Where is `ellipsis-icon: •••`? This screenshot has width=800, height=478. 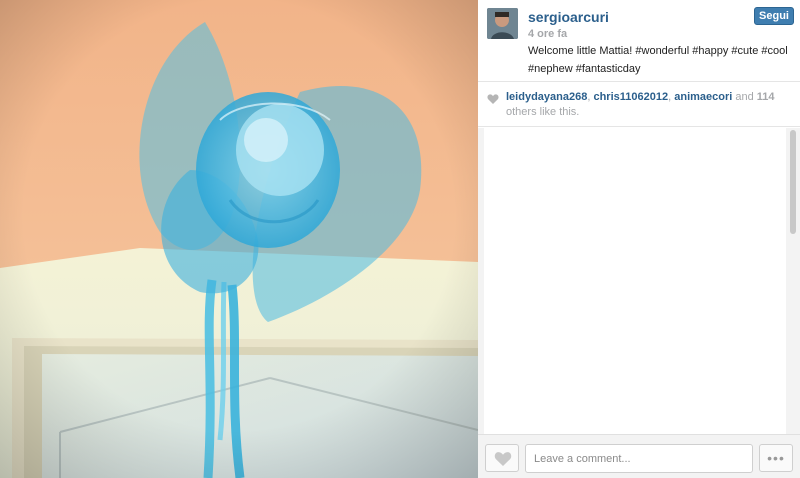 ellipsis-icon: ••• is located at coordinates (776, 458).